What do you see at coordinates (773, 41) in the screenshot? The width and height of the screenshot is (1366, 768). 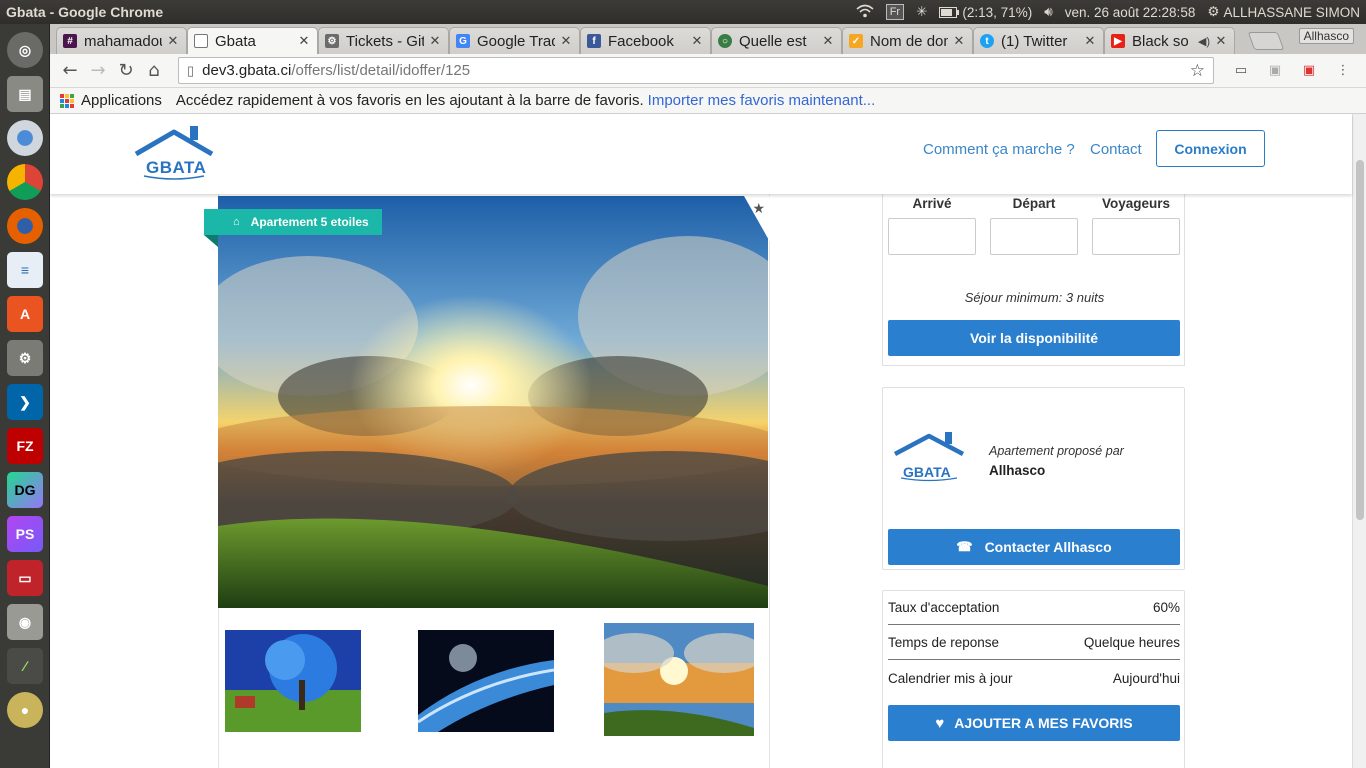 I see `tab-title: Quelle est` at bounding box center [773, 41].